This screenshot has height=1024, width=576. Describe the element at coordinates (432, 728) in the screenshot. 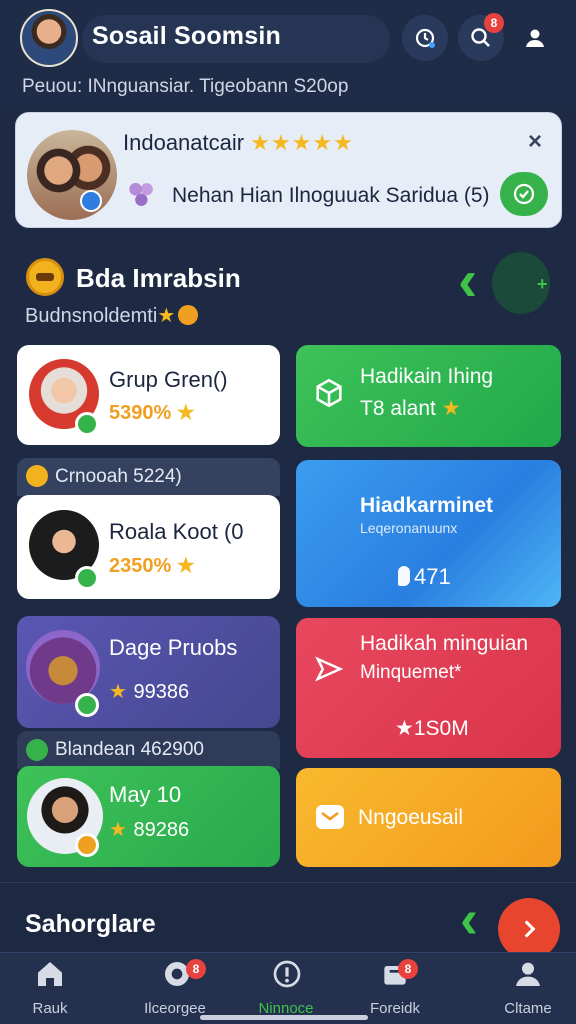

I see `card-value: ★1S0M` at that location.